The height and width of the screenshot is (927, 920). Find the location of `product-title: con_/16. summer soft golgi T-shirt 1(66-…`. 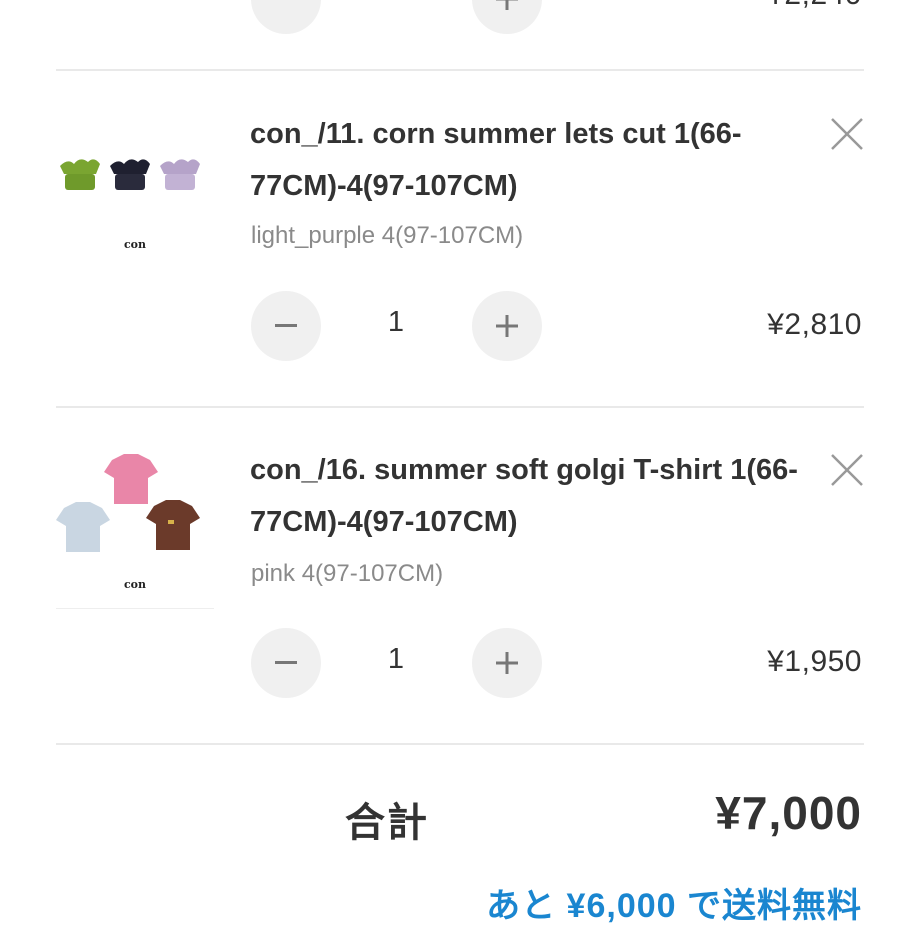

product-title: con_/16. summer soft golgi T-shirt 1(66-… is located at coordinates (530, 496).